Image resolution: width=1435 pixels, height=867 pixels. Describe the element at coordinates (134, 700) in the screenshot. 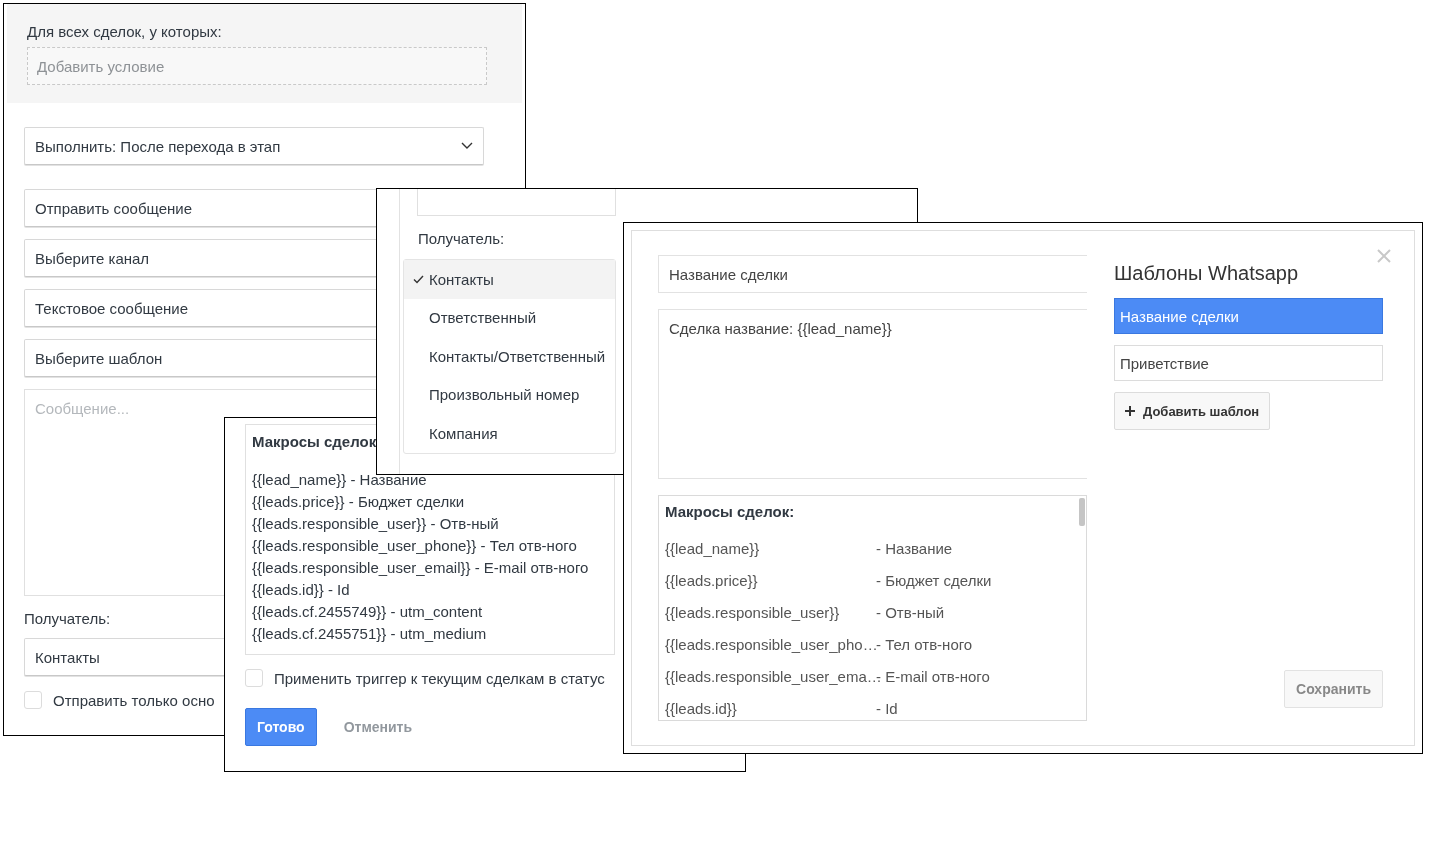

I see `checkbox-label: Отправить только осно` at that location.